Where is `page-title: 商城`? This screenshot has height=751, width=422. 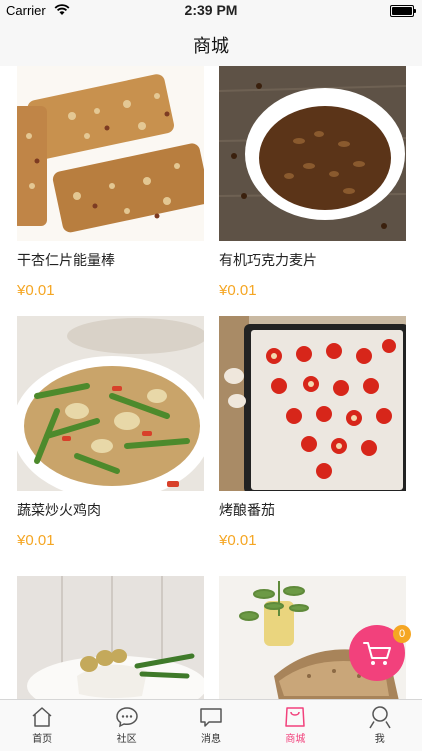 page-title: 商城 is located at coordinates (211, 46).